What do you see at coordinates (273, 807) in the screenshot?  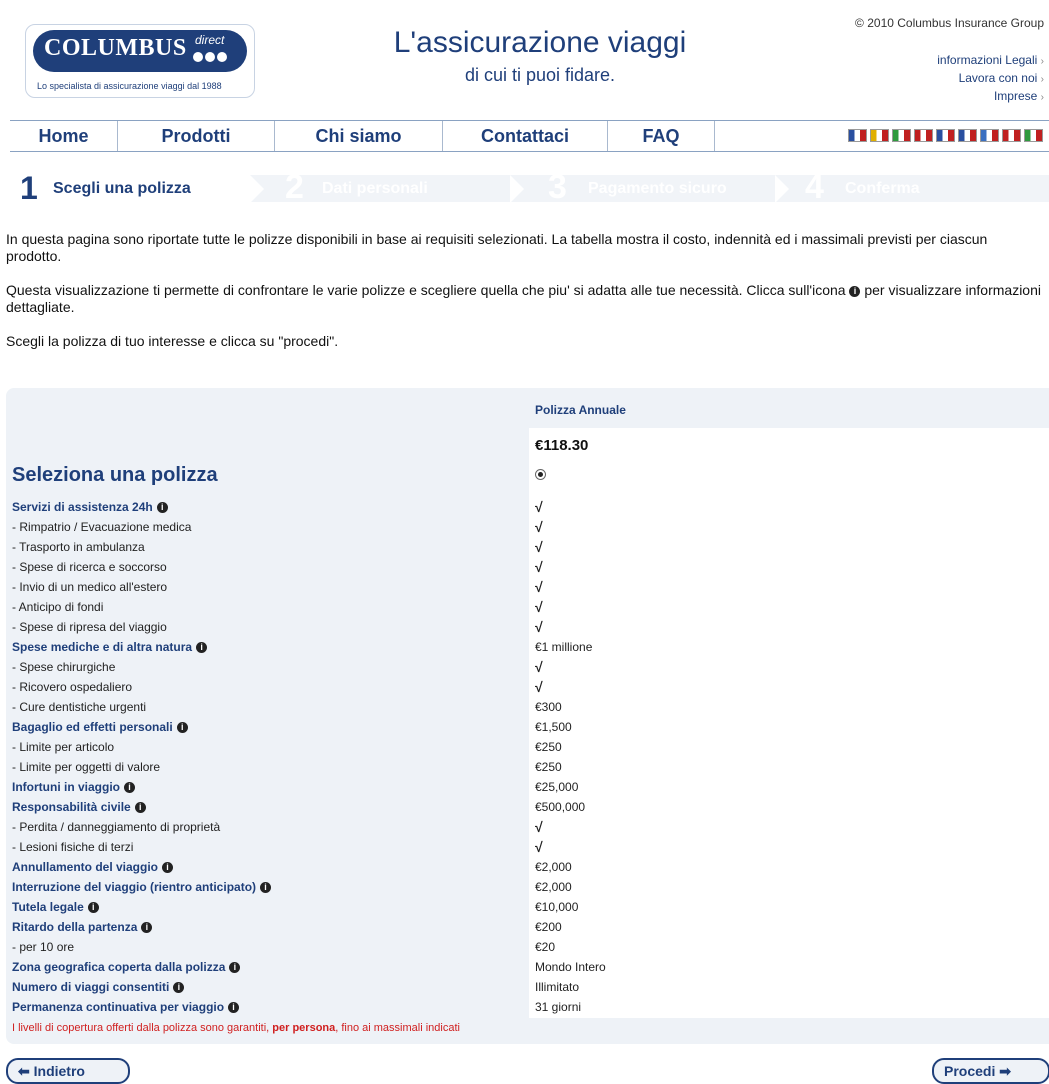 I see `coverage-label: Responsabilità civile i` at bounding box center [273, 807].